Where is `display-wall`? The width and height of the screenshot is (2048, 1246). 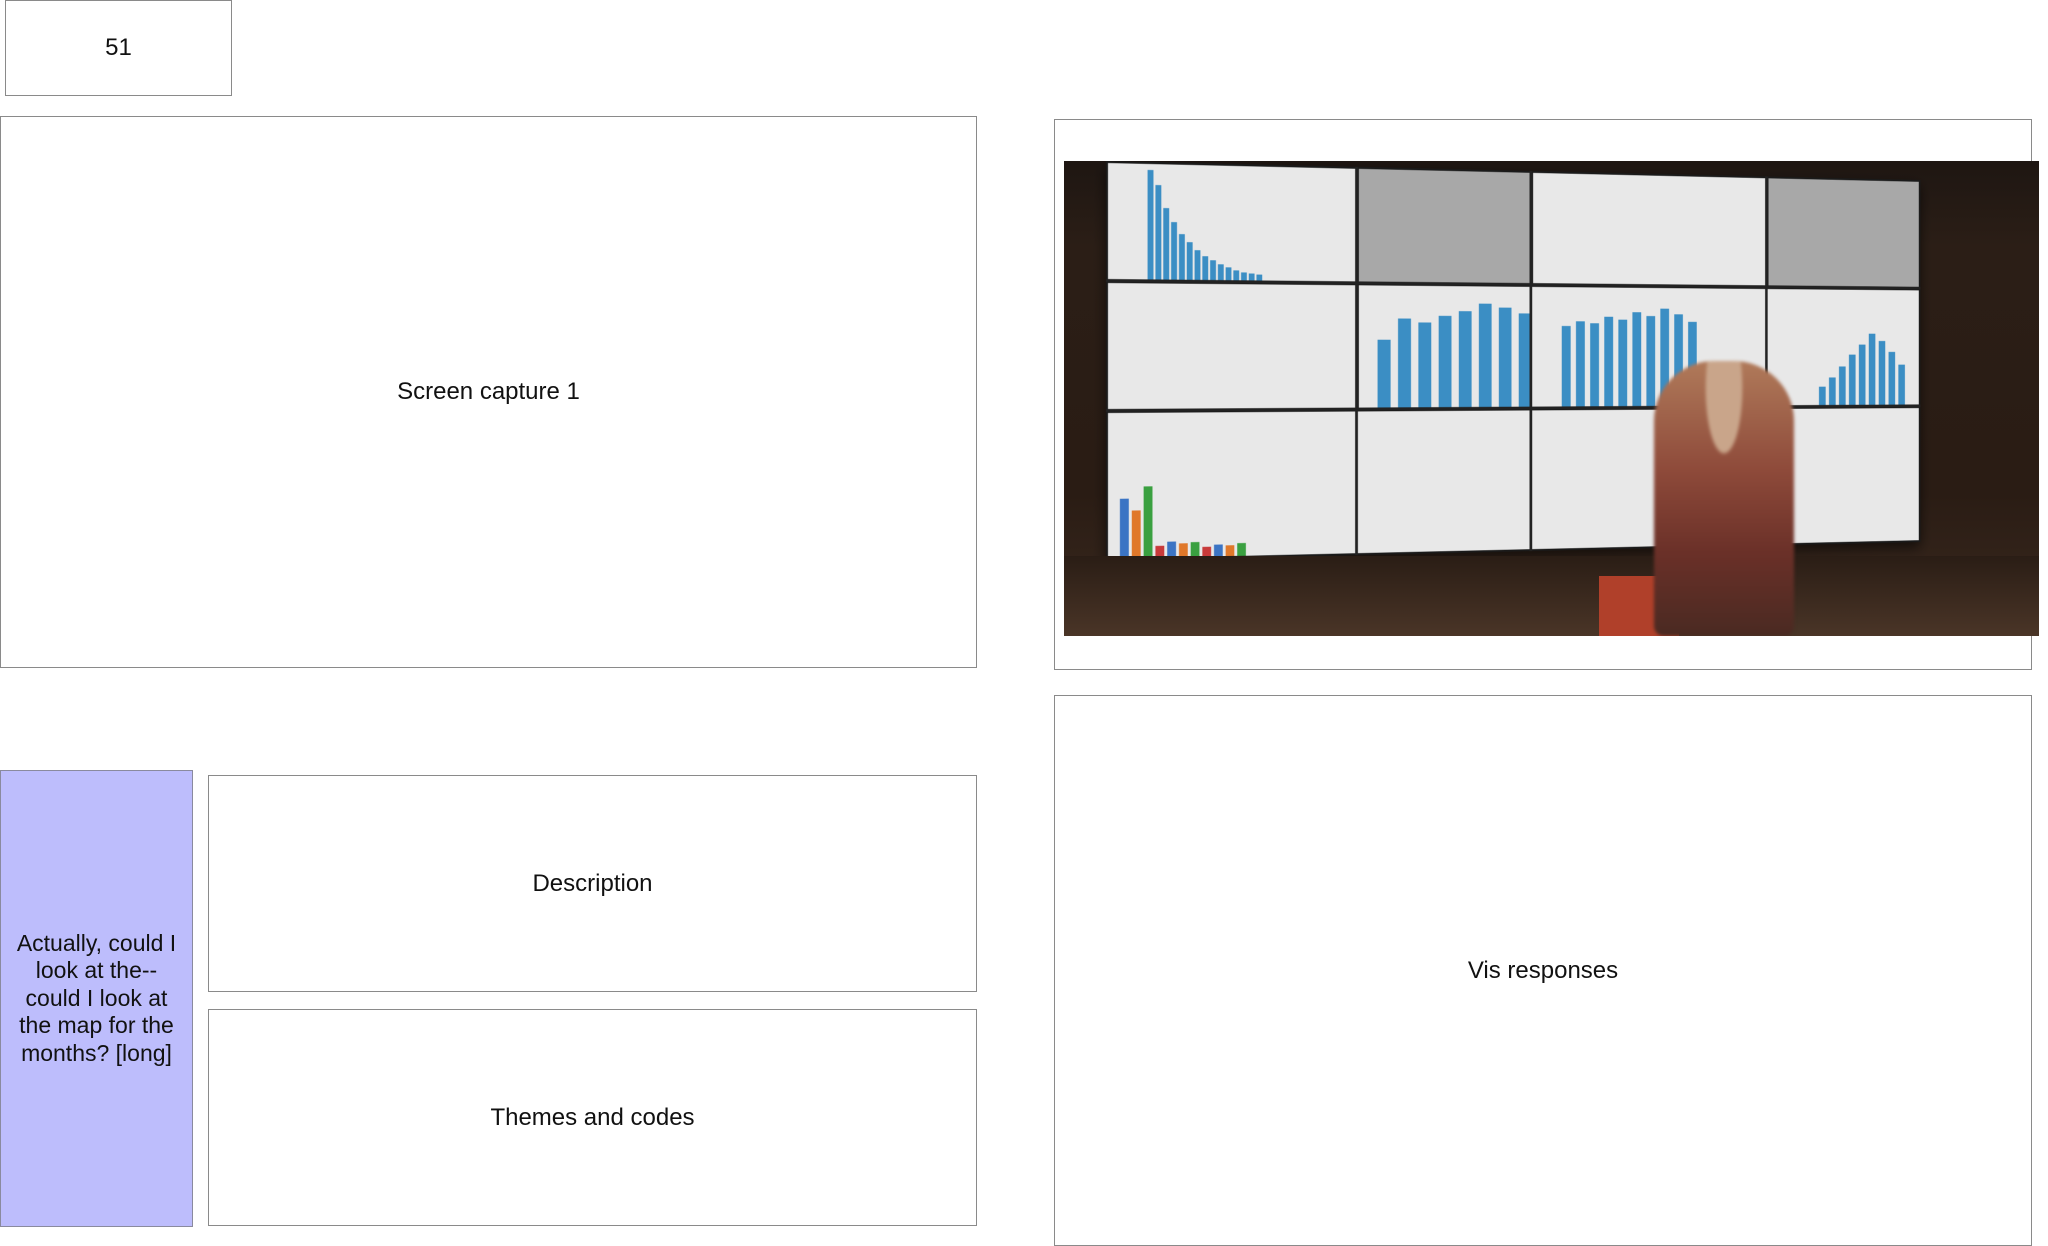
display-wall is located at coordinates (1513, 361).